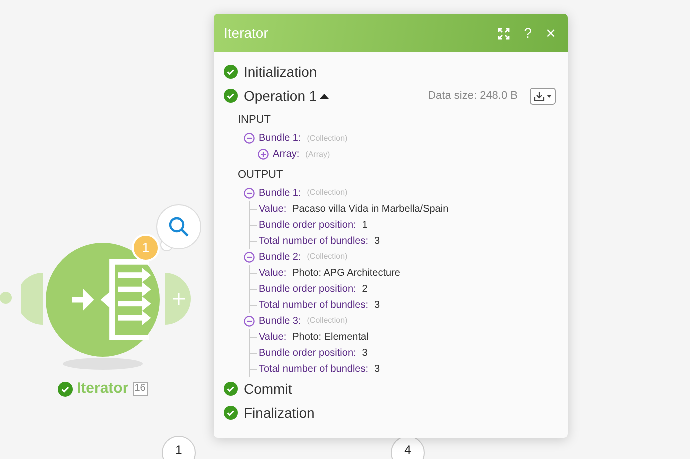 The image size is (690, 459). Describe the element at coordinates (254, 120) in the screenshot. I see `section-heading: INPUT` at that location.